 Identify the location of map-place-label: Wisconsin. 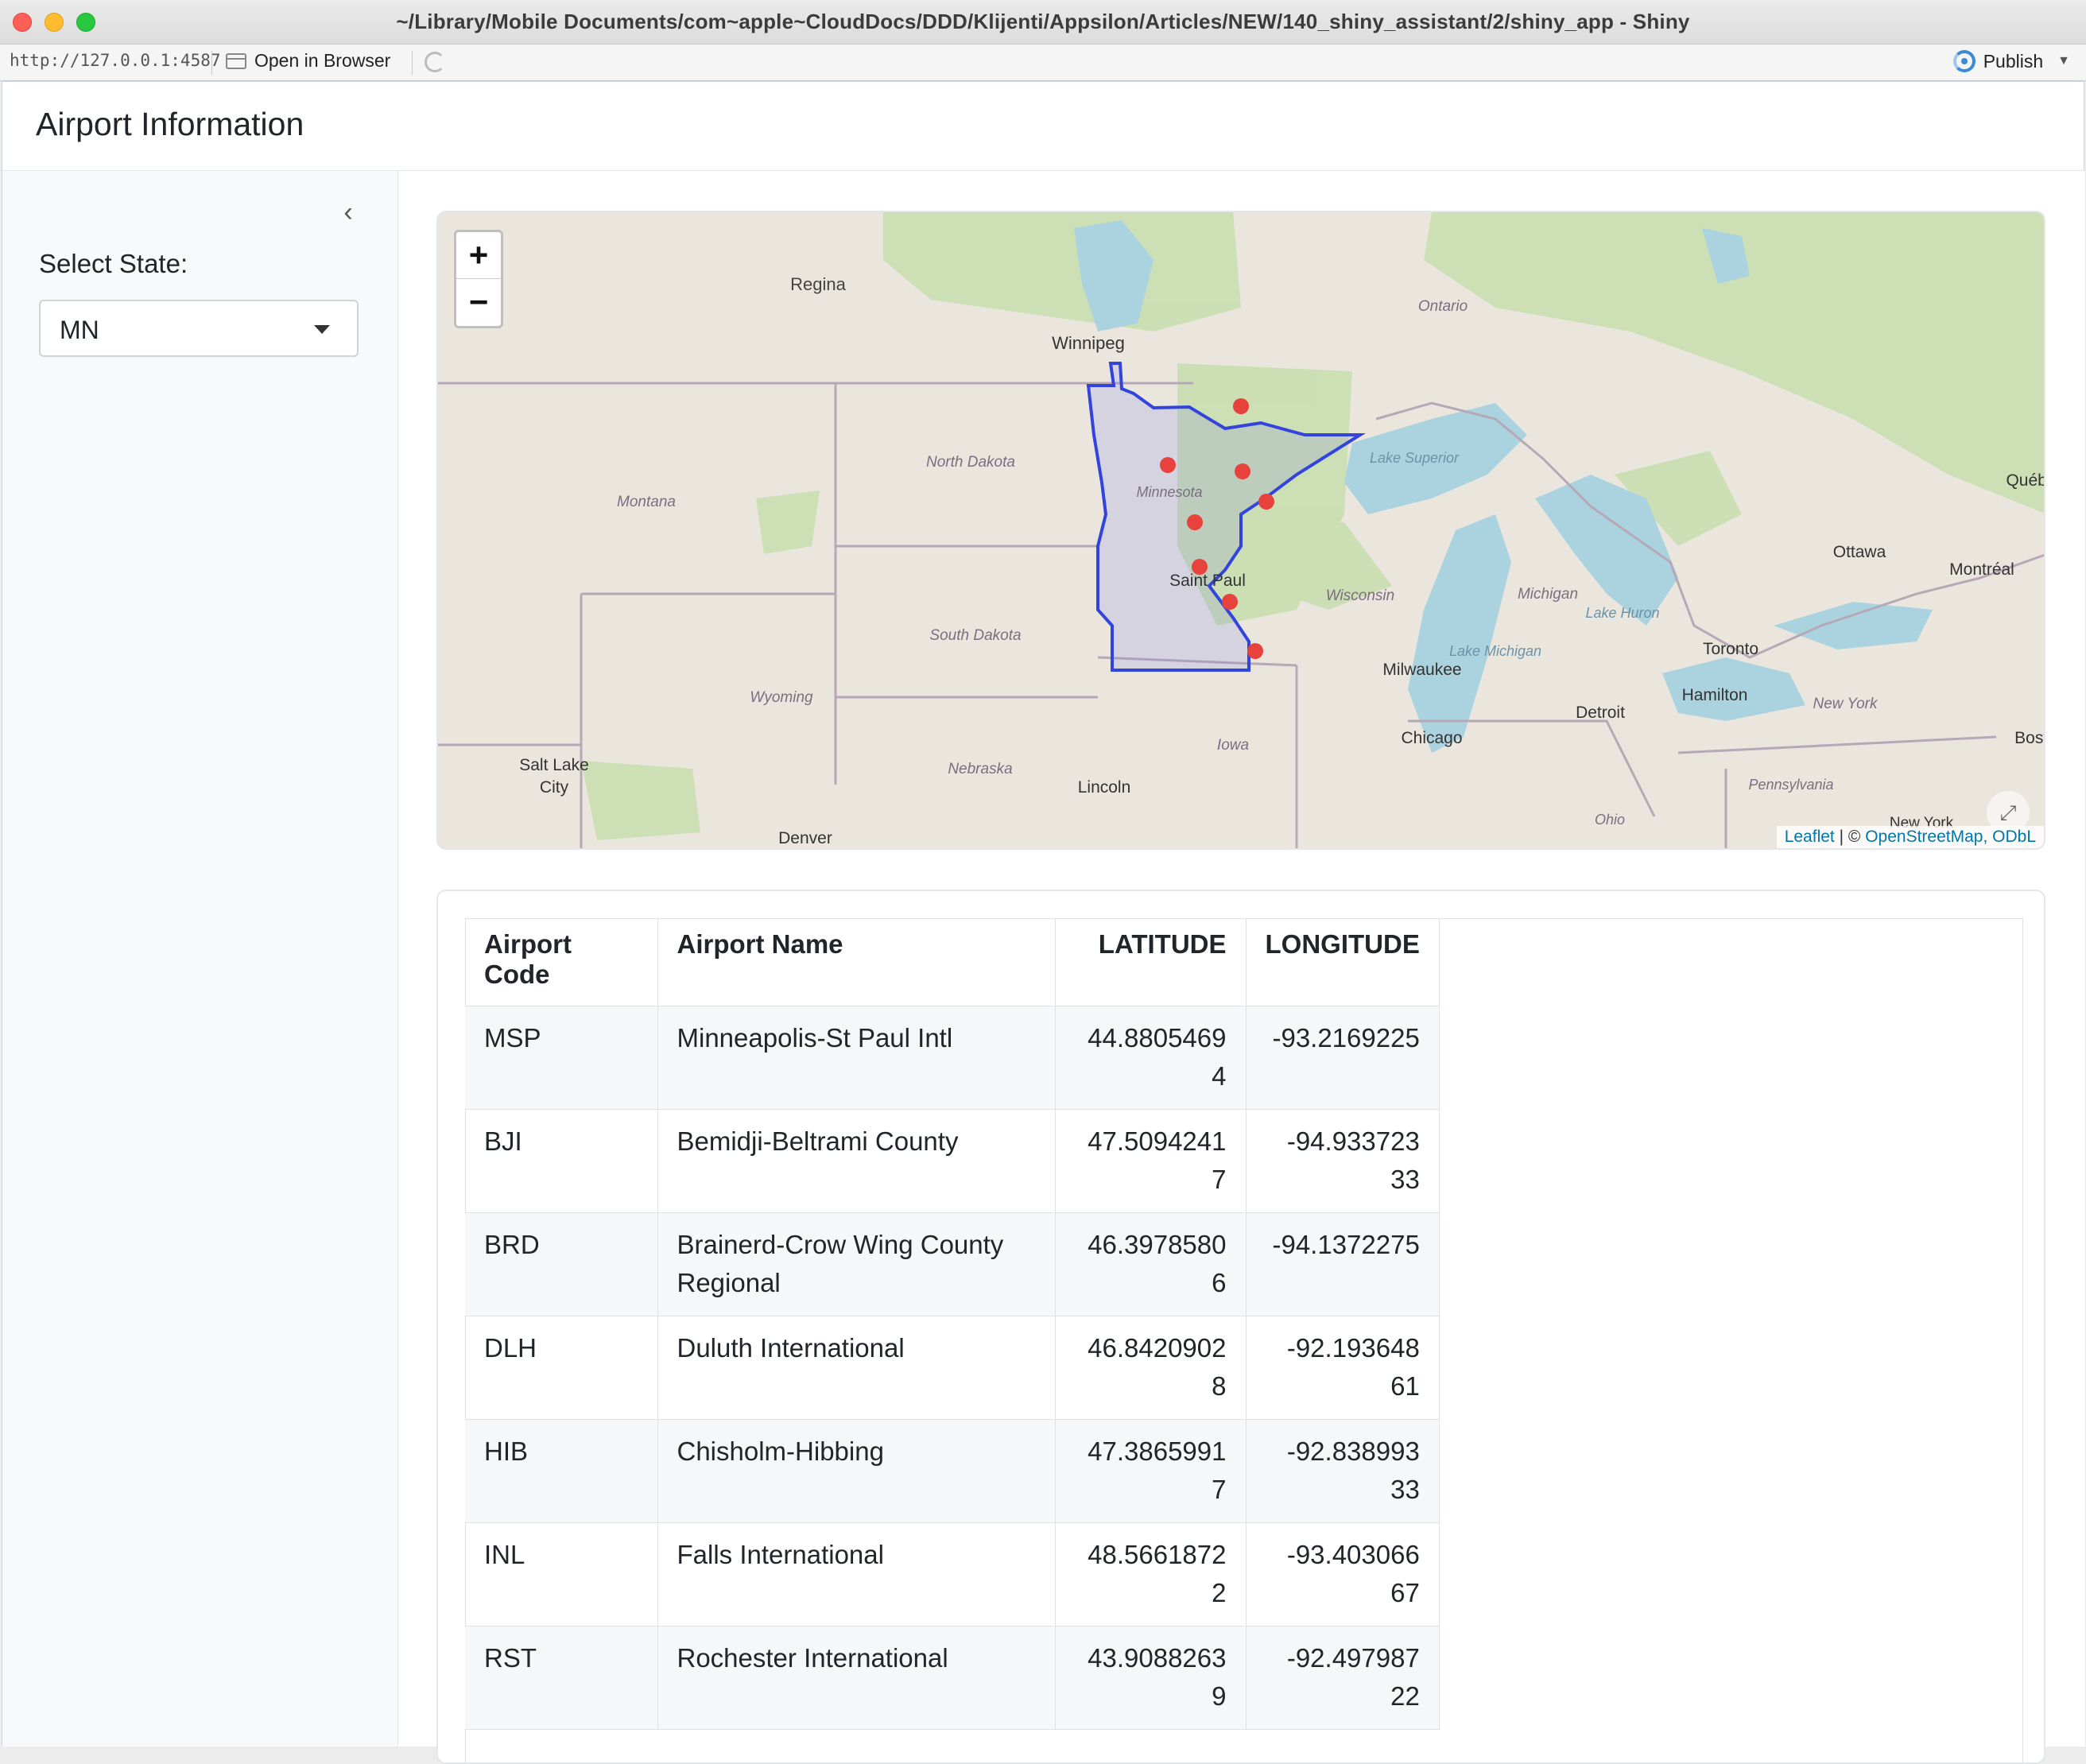
(1360, 595).